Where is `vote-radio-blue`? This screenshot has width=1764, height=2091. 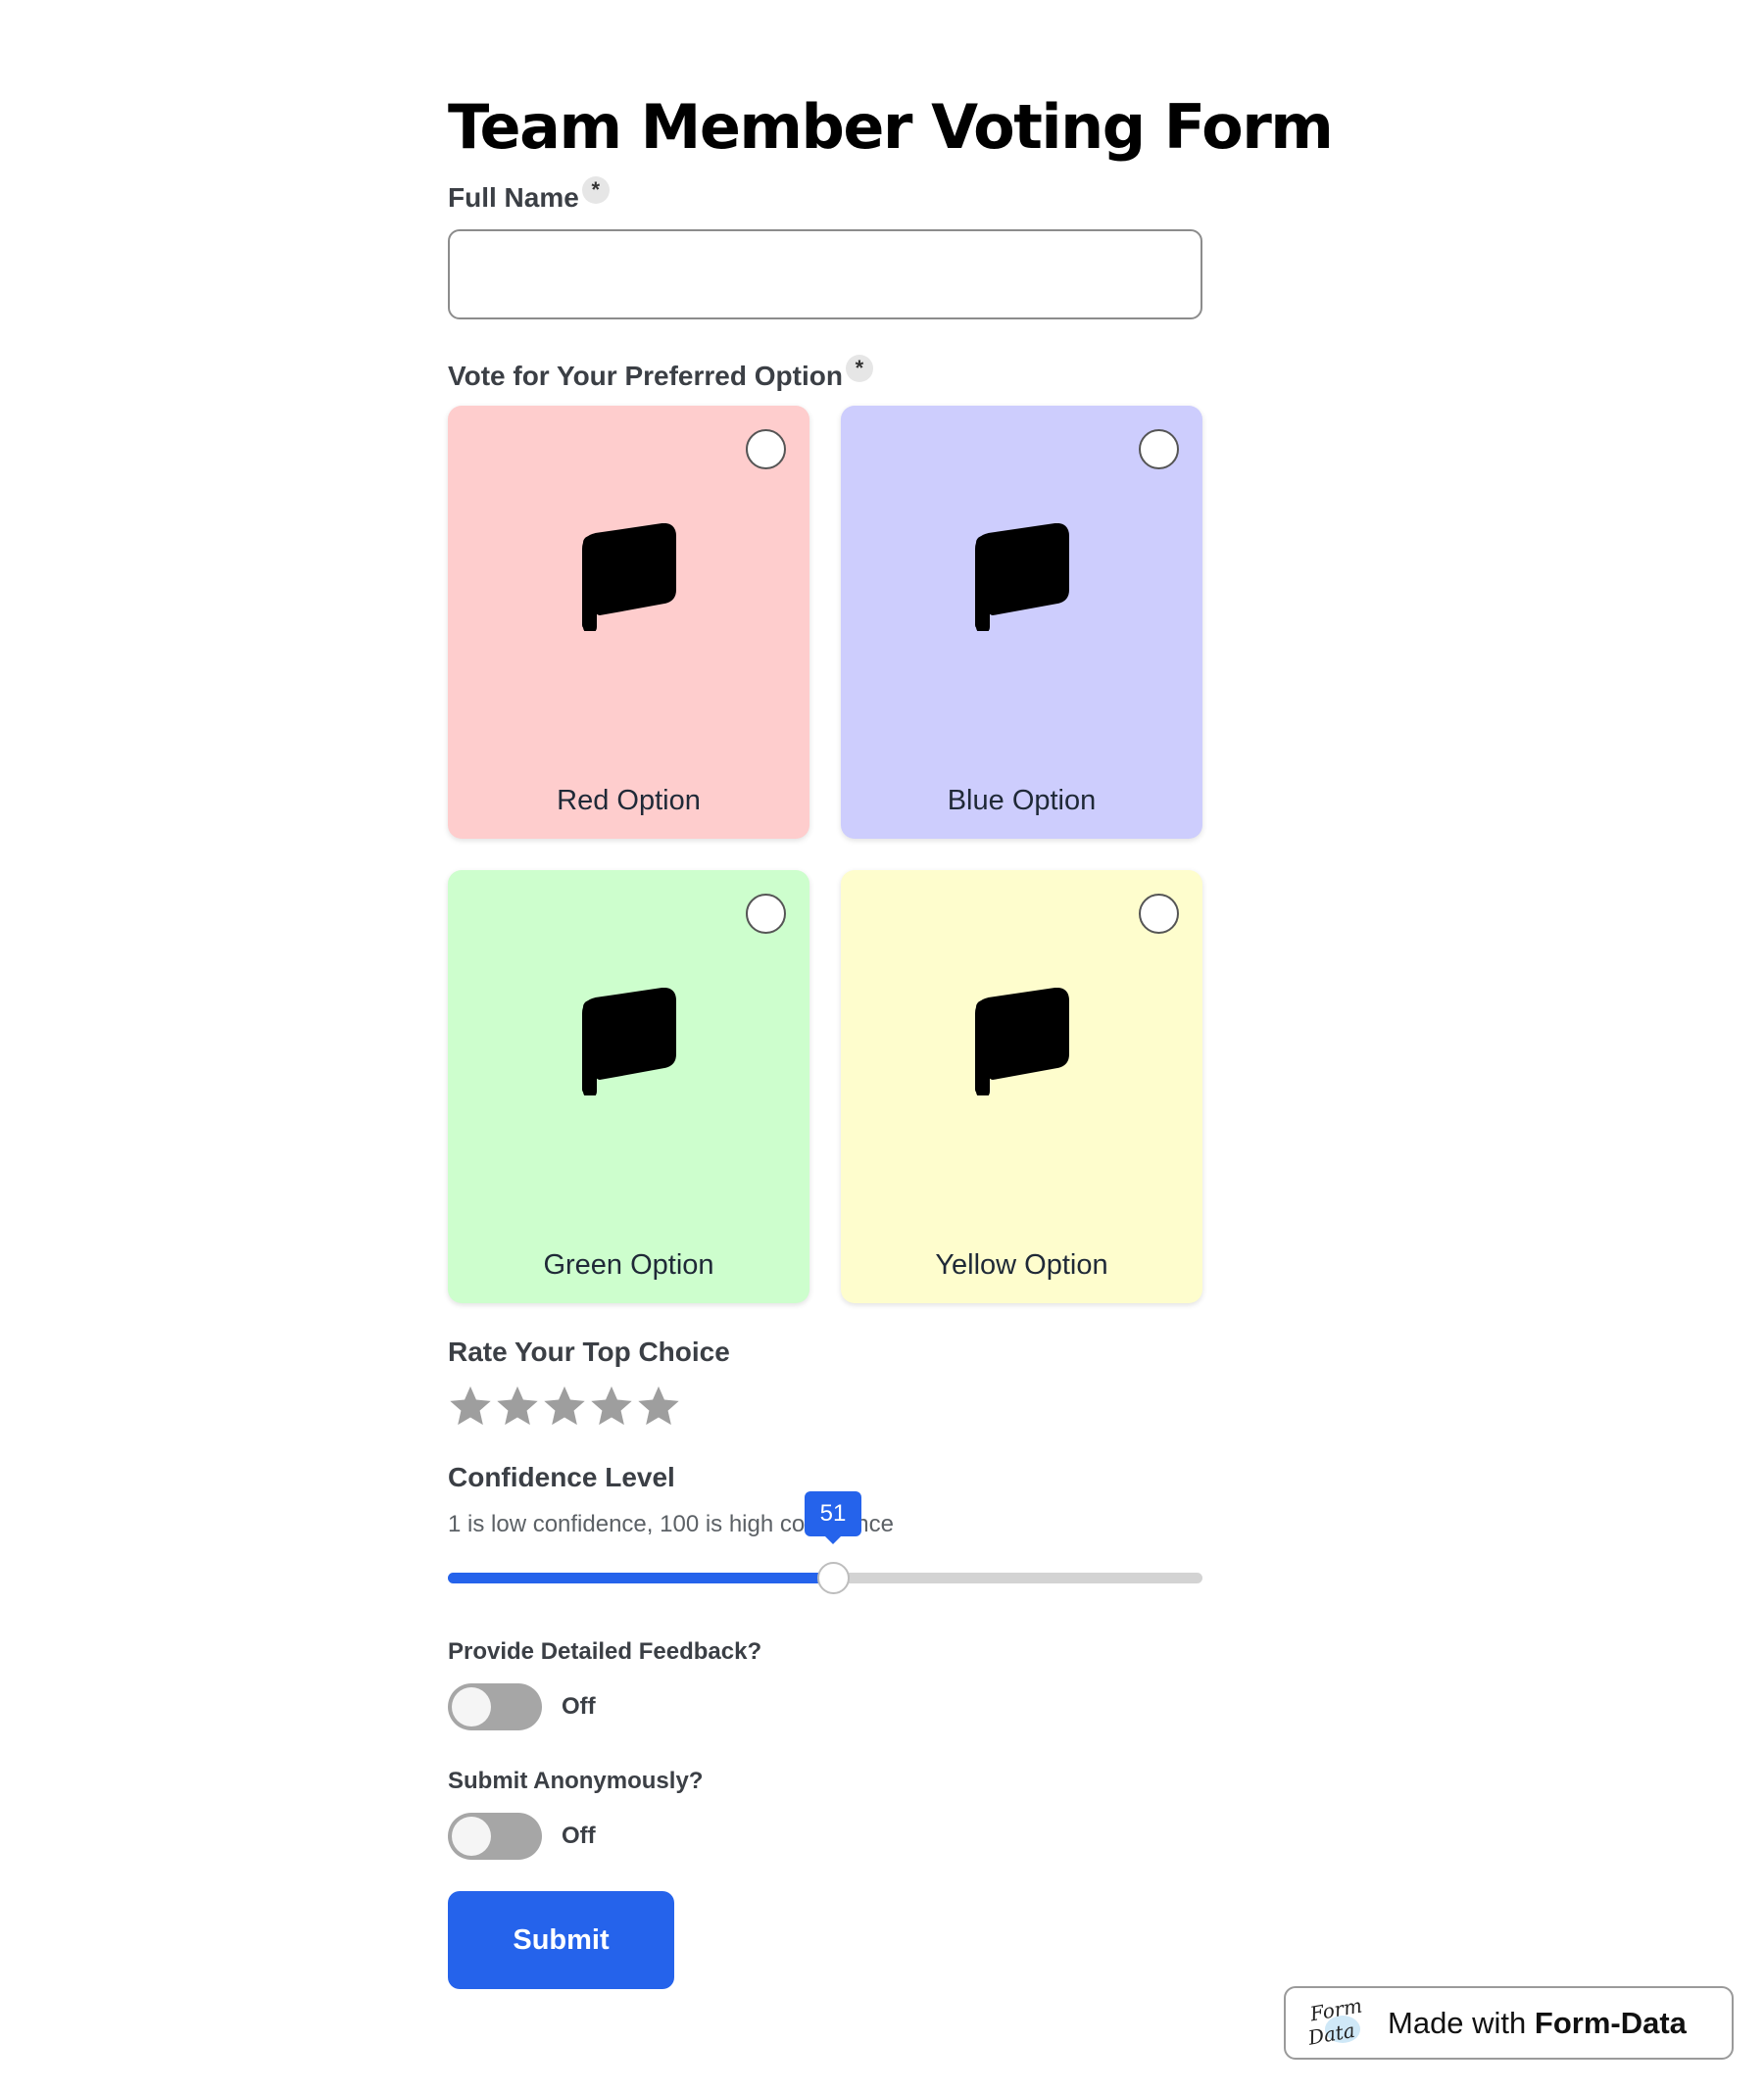 vote-radio-blue is located at coordinates (1159, 449).